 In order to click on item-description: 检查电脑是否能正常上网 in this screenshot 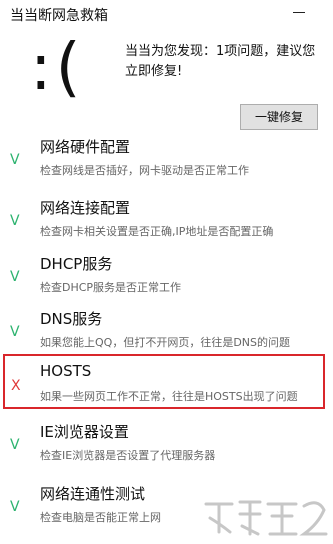, I will do `click(100, 517)`.